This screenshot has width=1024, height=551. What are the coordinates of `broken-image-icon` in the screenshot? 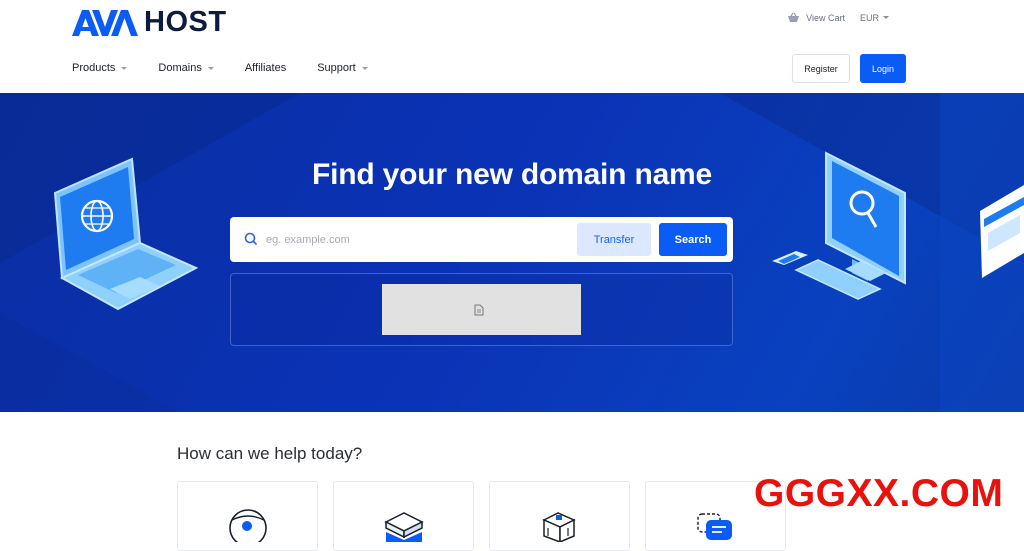 It's located at (479, 310).